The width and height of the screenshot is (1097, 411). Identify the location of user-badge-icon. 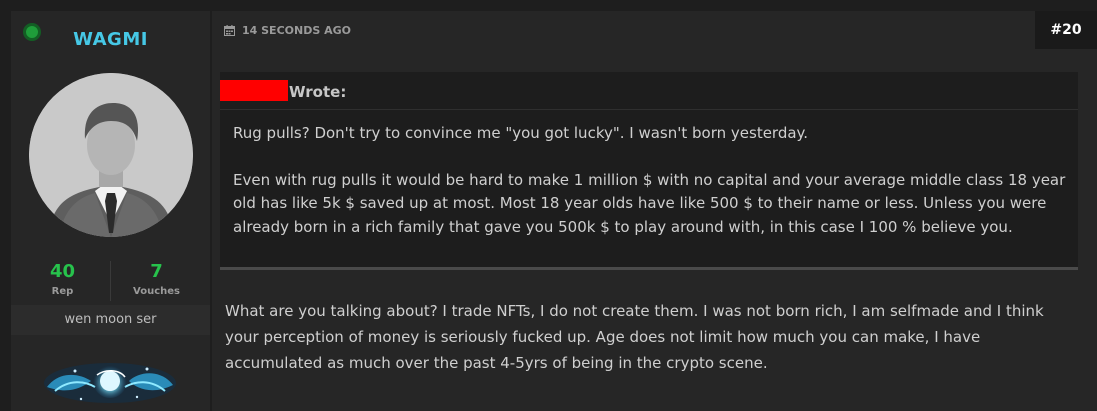
(110, 380).